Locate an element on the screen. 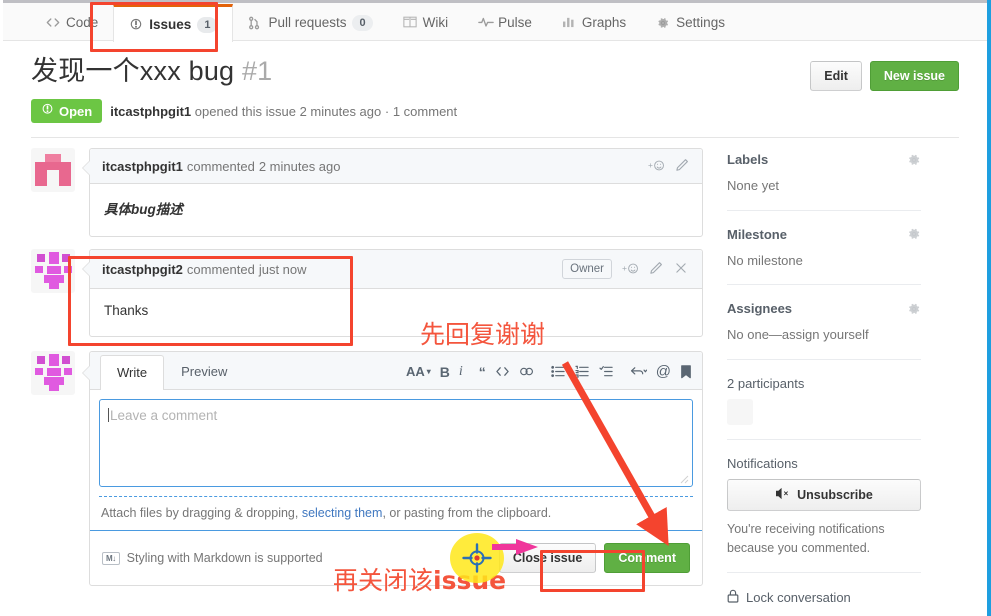 The image size is (991, 616). assignees-header: Assignees is located at coordinates (824, 308).